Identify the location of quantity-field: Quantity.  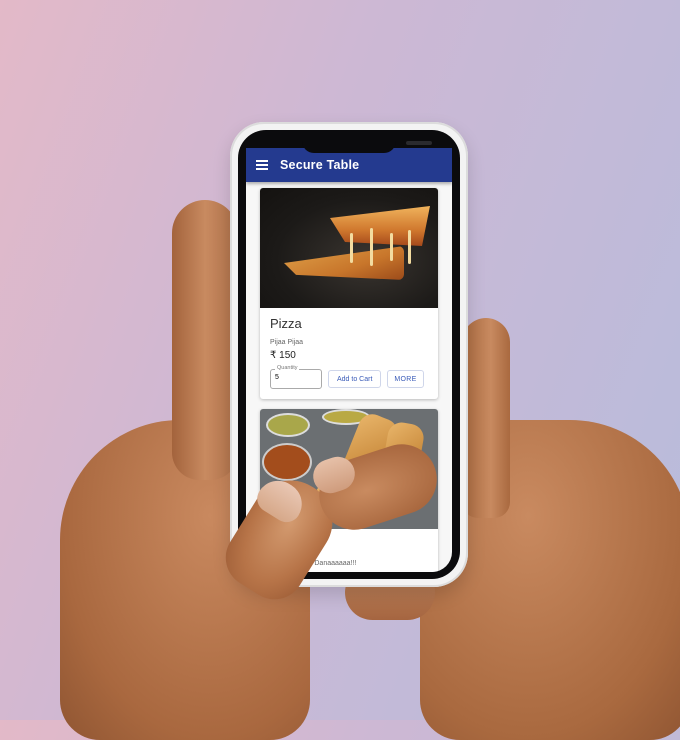
(296, 377).